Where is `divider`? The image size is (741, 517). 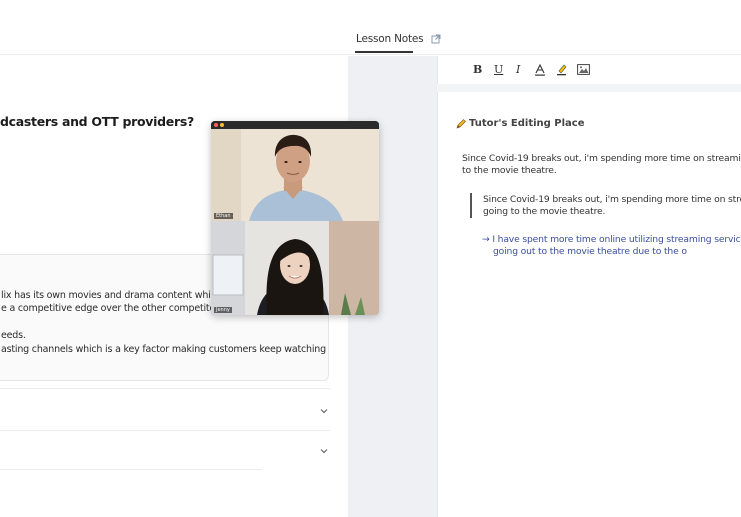
divider is located at coordinates (131, 469).